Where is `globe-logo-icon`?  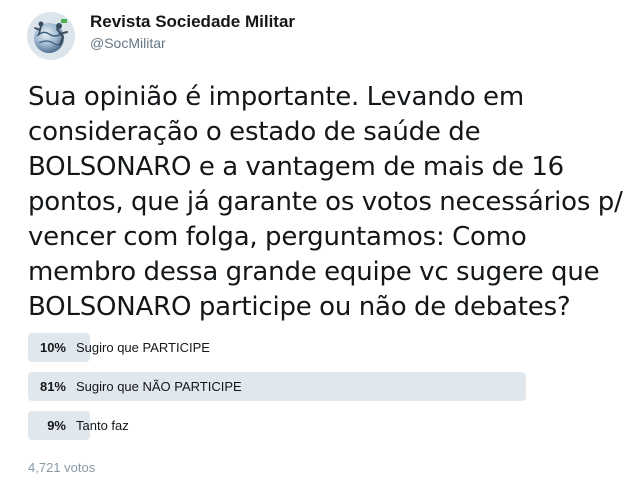 globe-logo-icon is located at coordinates (51, 36).